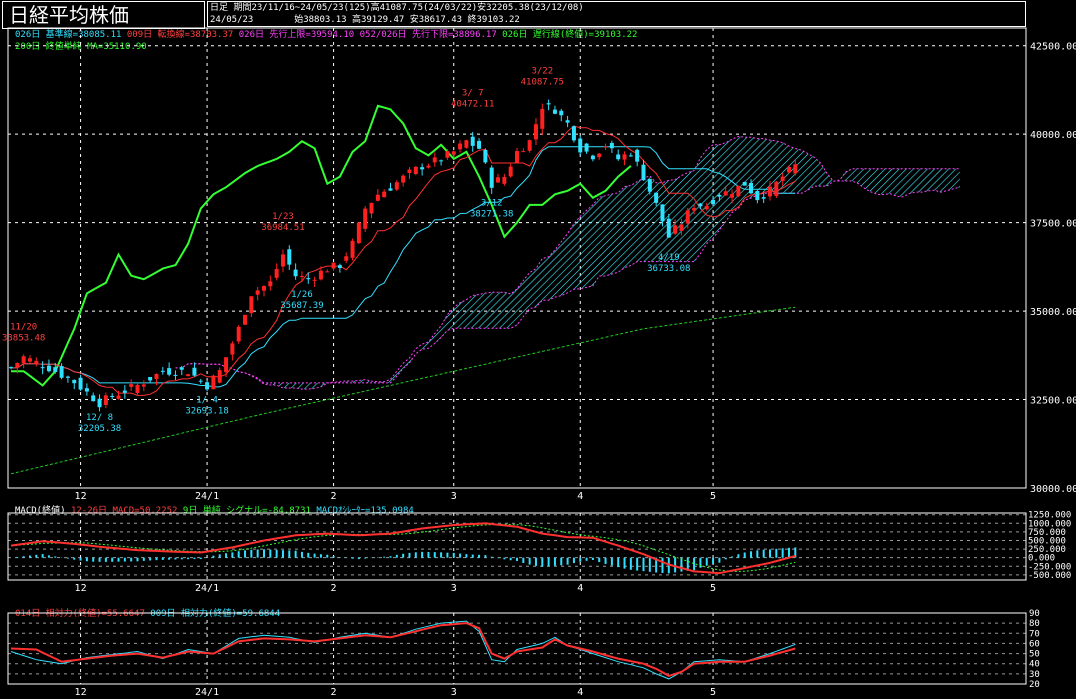  I want to click on x-tick-label: 3, so click(454, 692).